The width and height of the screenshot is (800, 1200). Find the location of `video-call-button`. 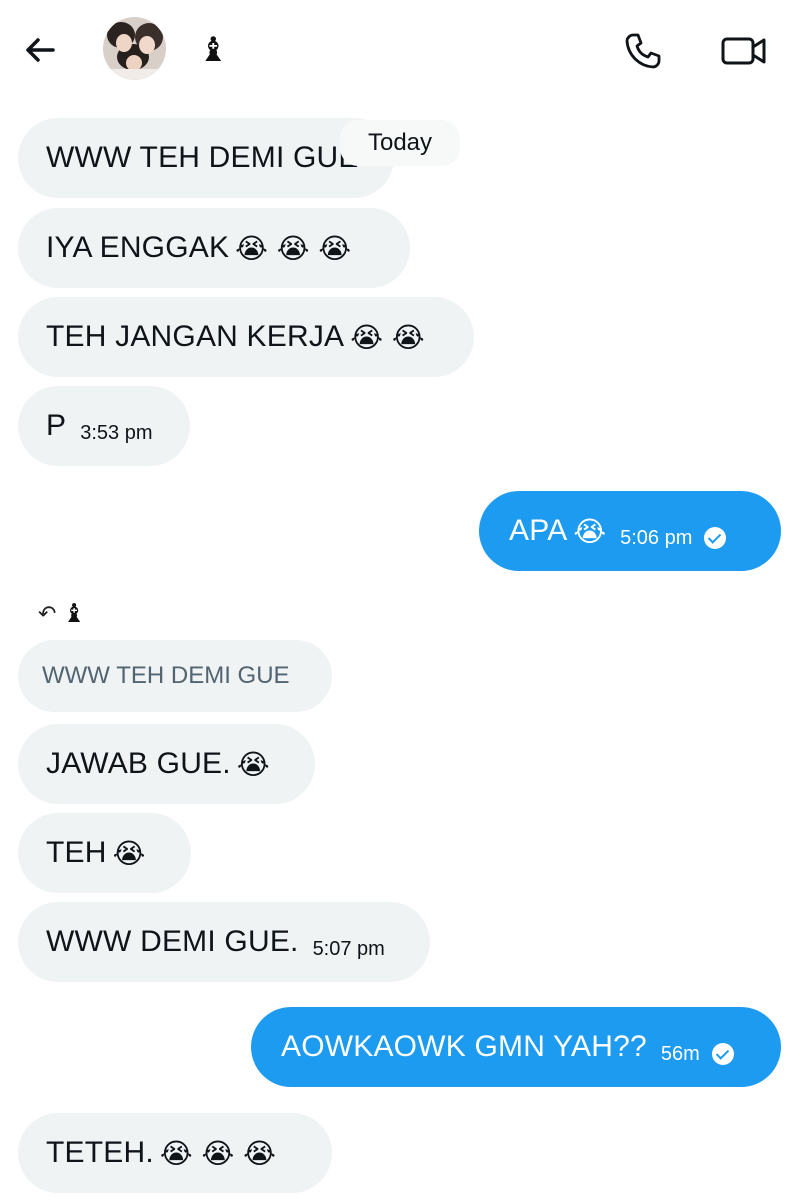

video-call-button is located at coordinates (744, 51).